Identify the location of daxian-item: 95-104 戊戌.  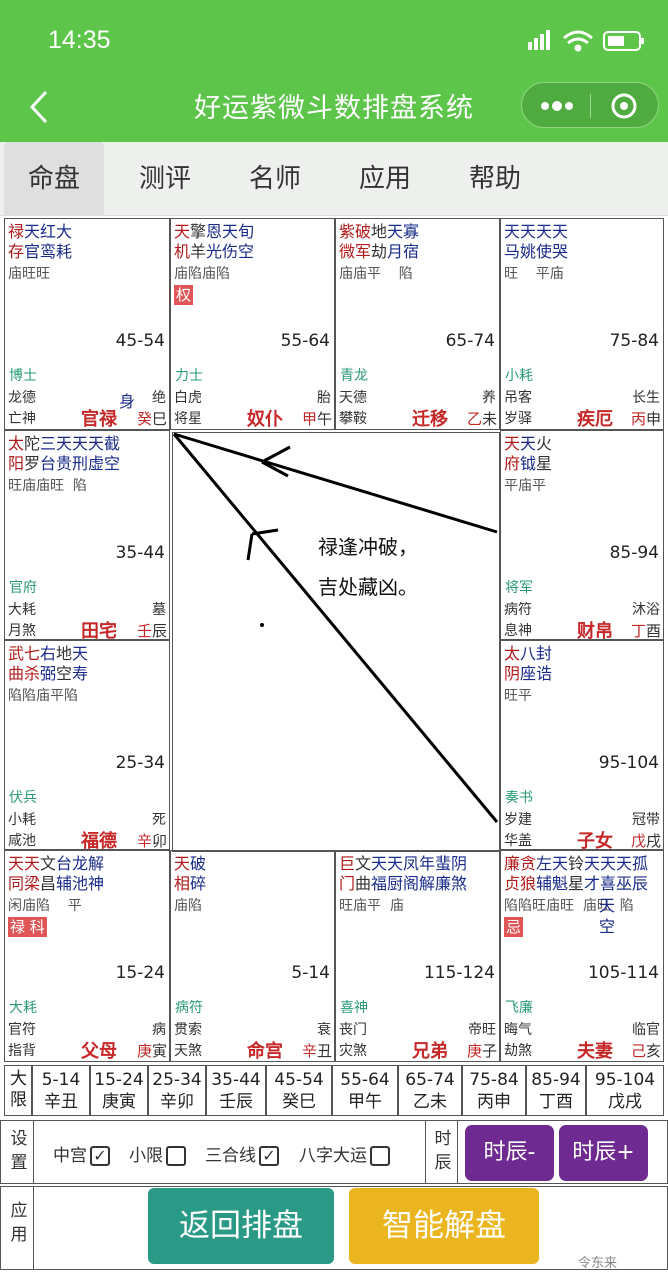
(625, 1090).